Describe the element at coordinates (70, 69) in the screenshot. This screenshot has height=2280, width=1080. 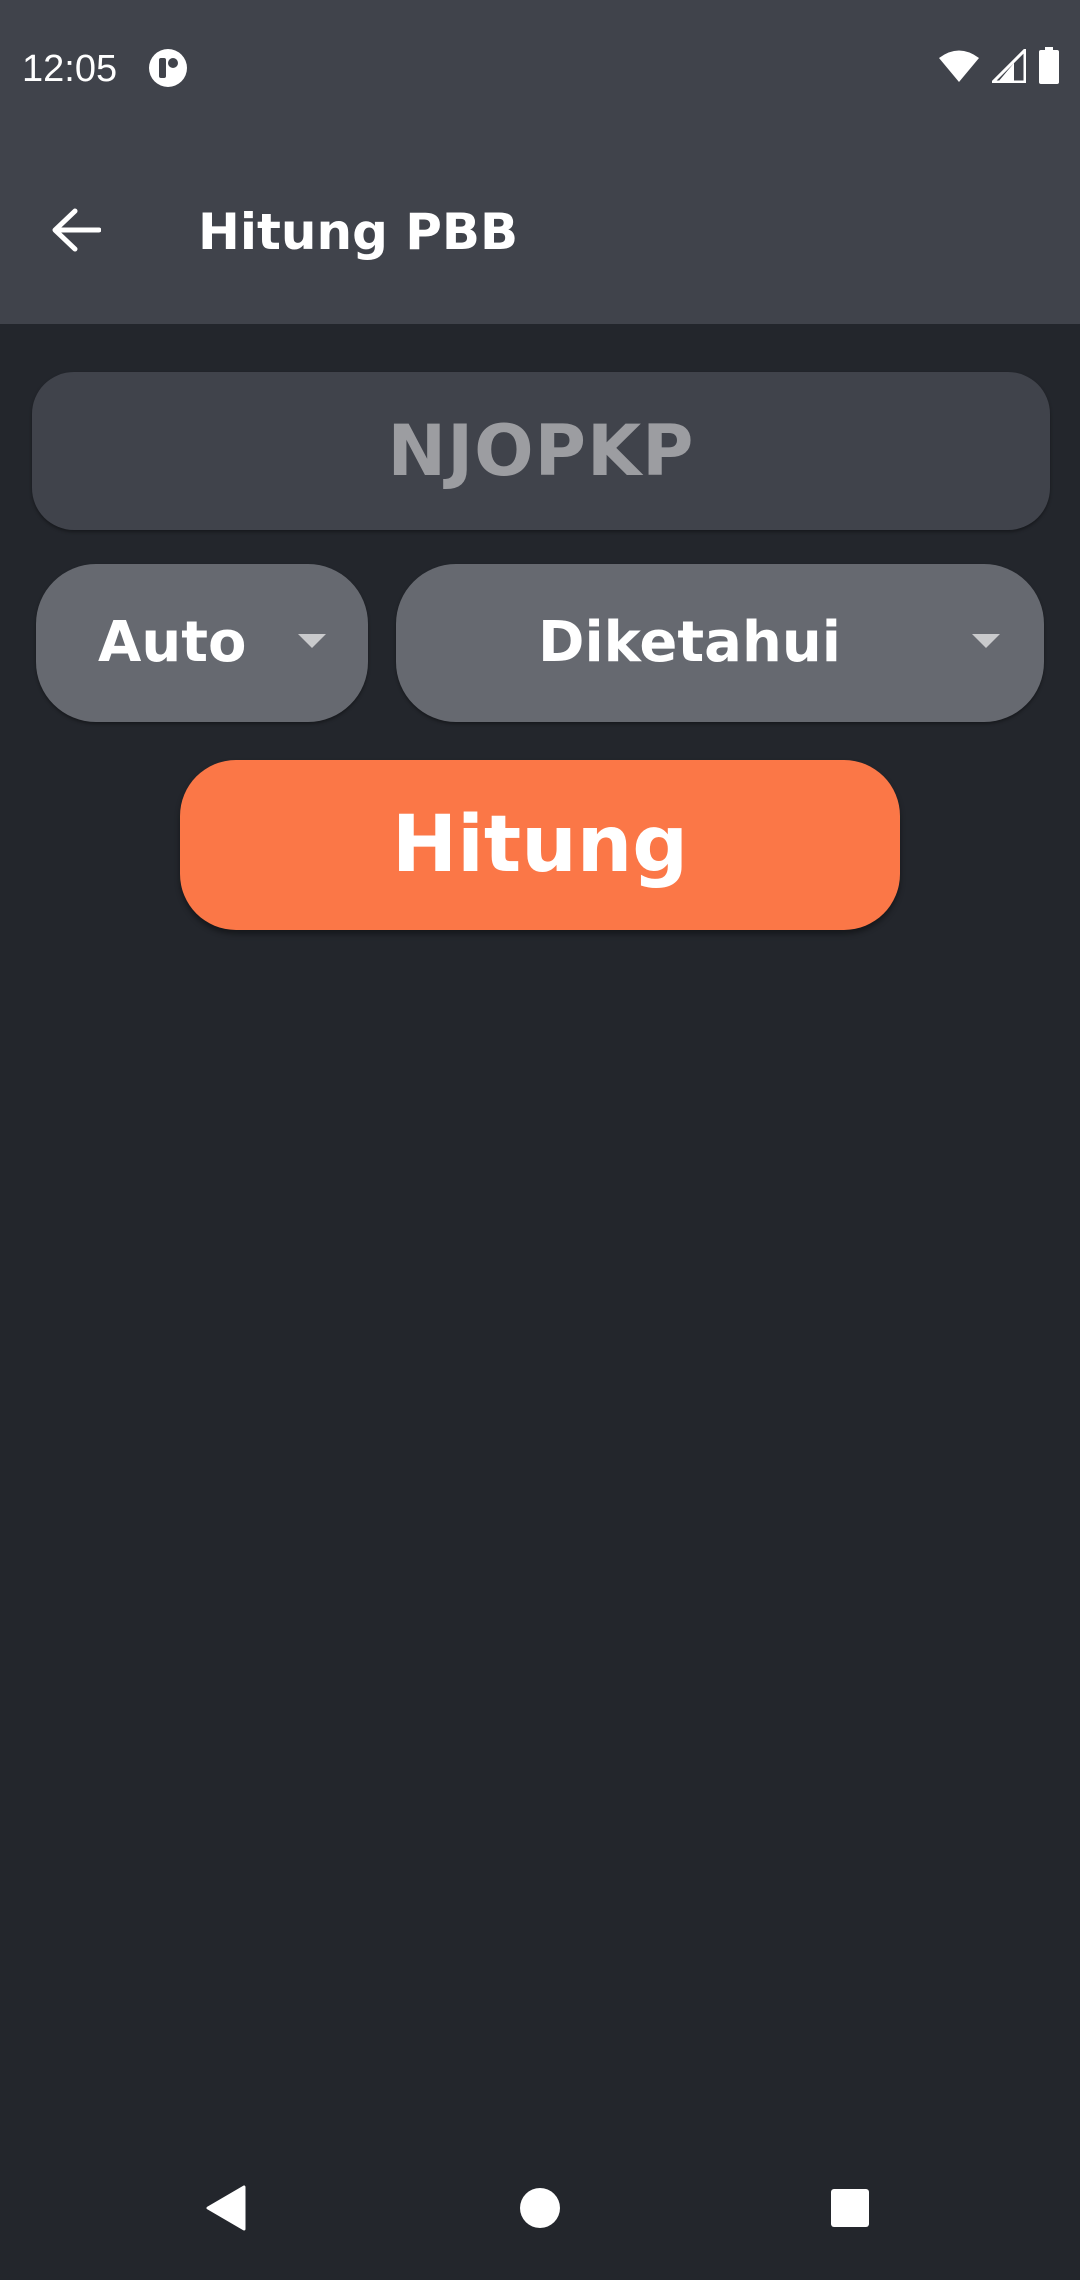
I see `status-time: 12:05` at that location.